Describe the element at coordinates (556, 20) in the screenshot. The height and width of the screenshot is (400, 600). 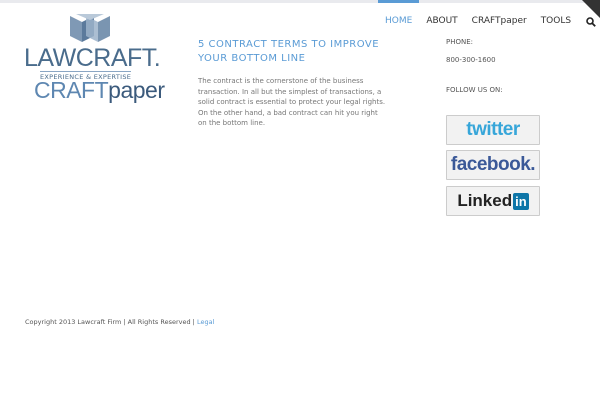
I see `nav-tools: TOOLS` at that location.